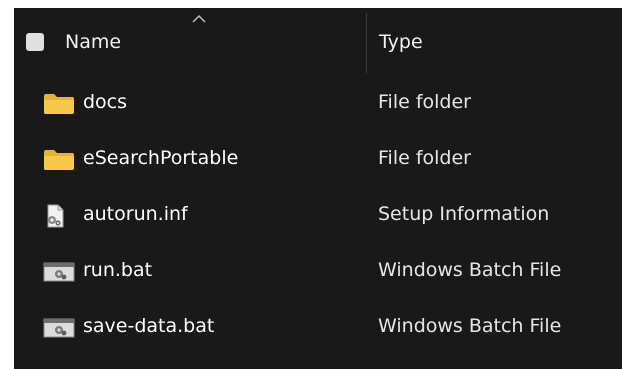  Describe the element at coordinates (318, 272) in the screenshot. I see `file-row-run-bat: run.bat Windows Batch File` at that location.